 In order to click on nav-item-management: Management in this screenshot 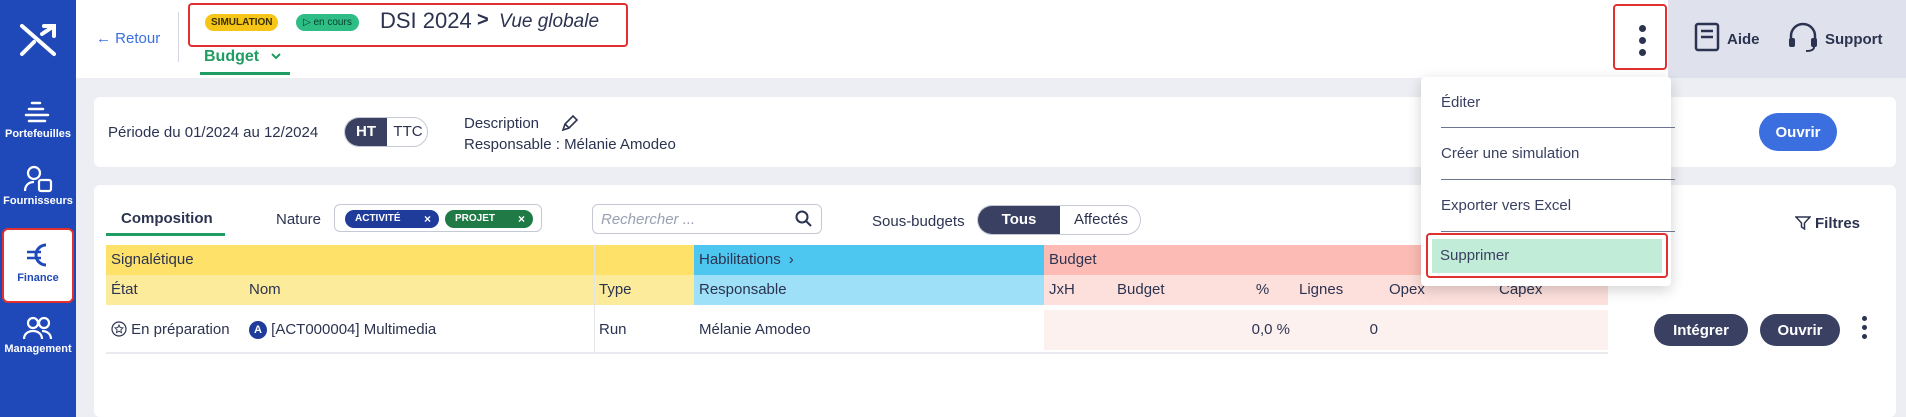, I will do `click(38, 341)`.